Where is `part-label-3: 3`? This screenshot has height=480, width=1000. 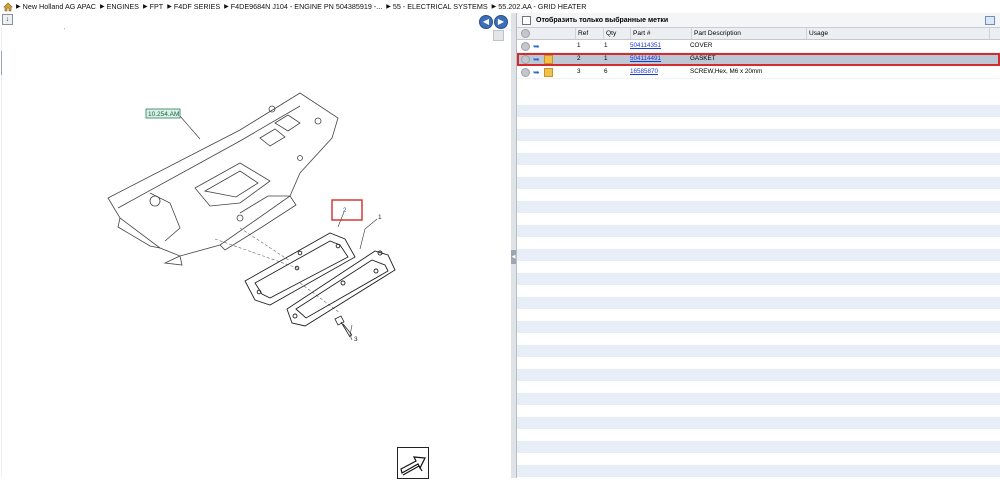 part-label-3: 3 is located at coordinates (356, 339).